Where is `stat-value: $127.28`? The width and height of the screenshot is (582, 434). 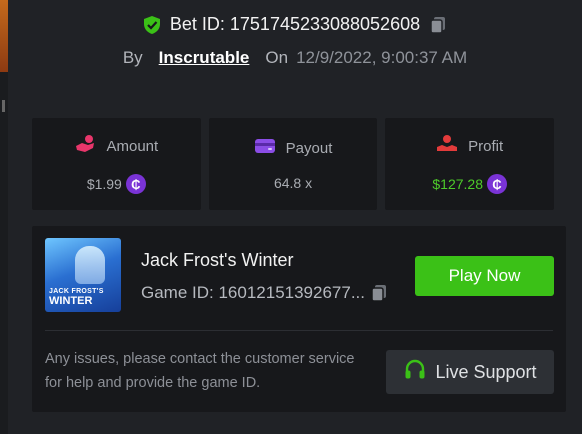
stat-value: $127.28 is located at coordinates (457, 184).